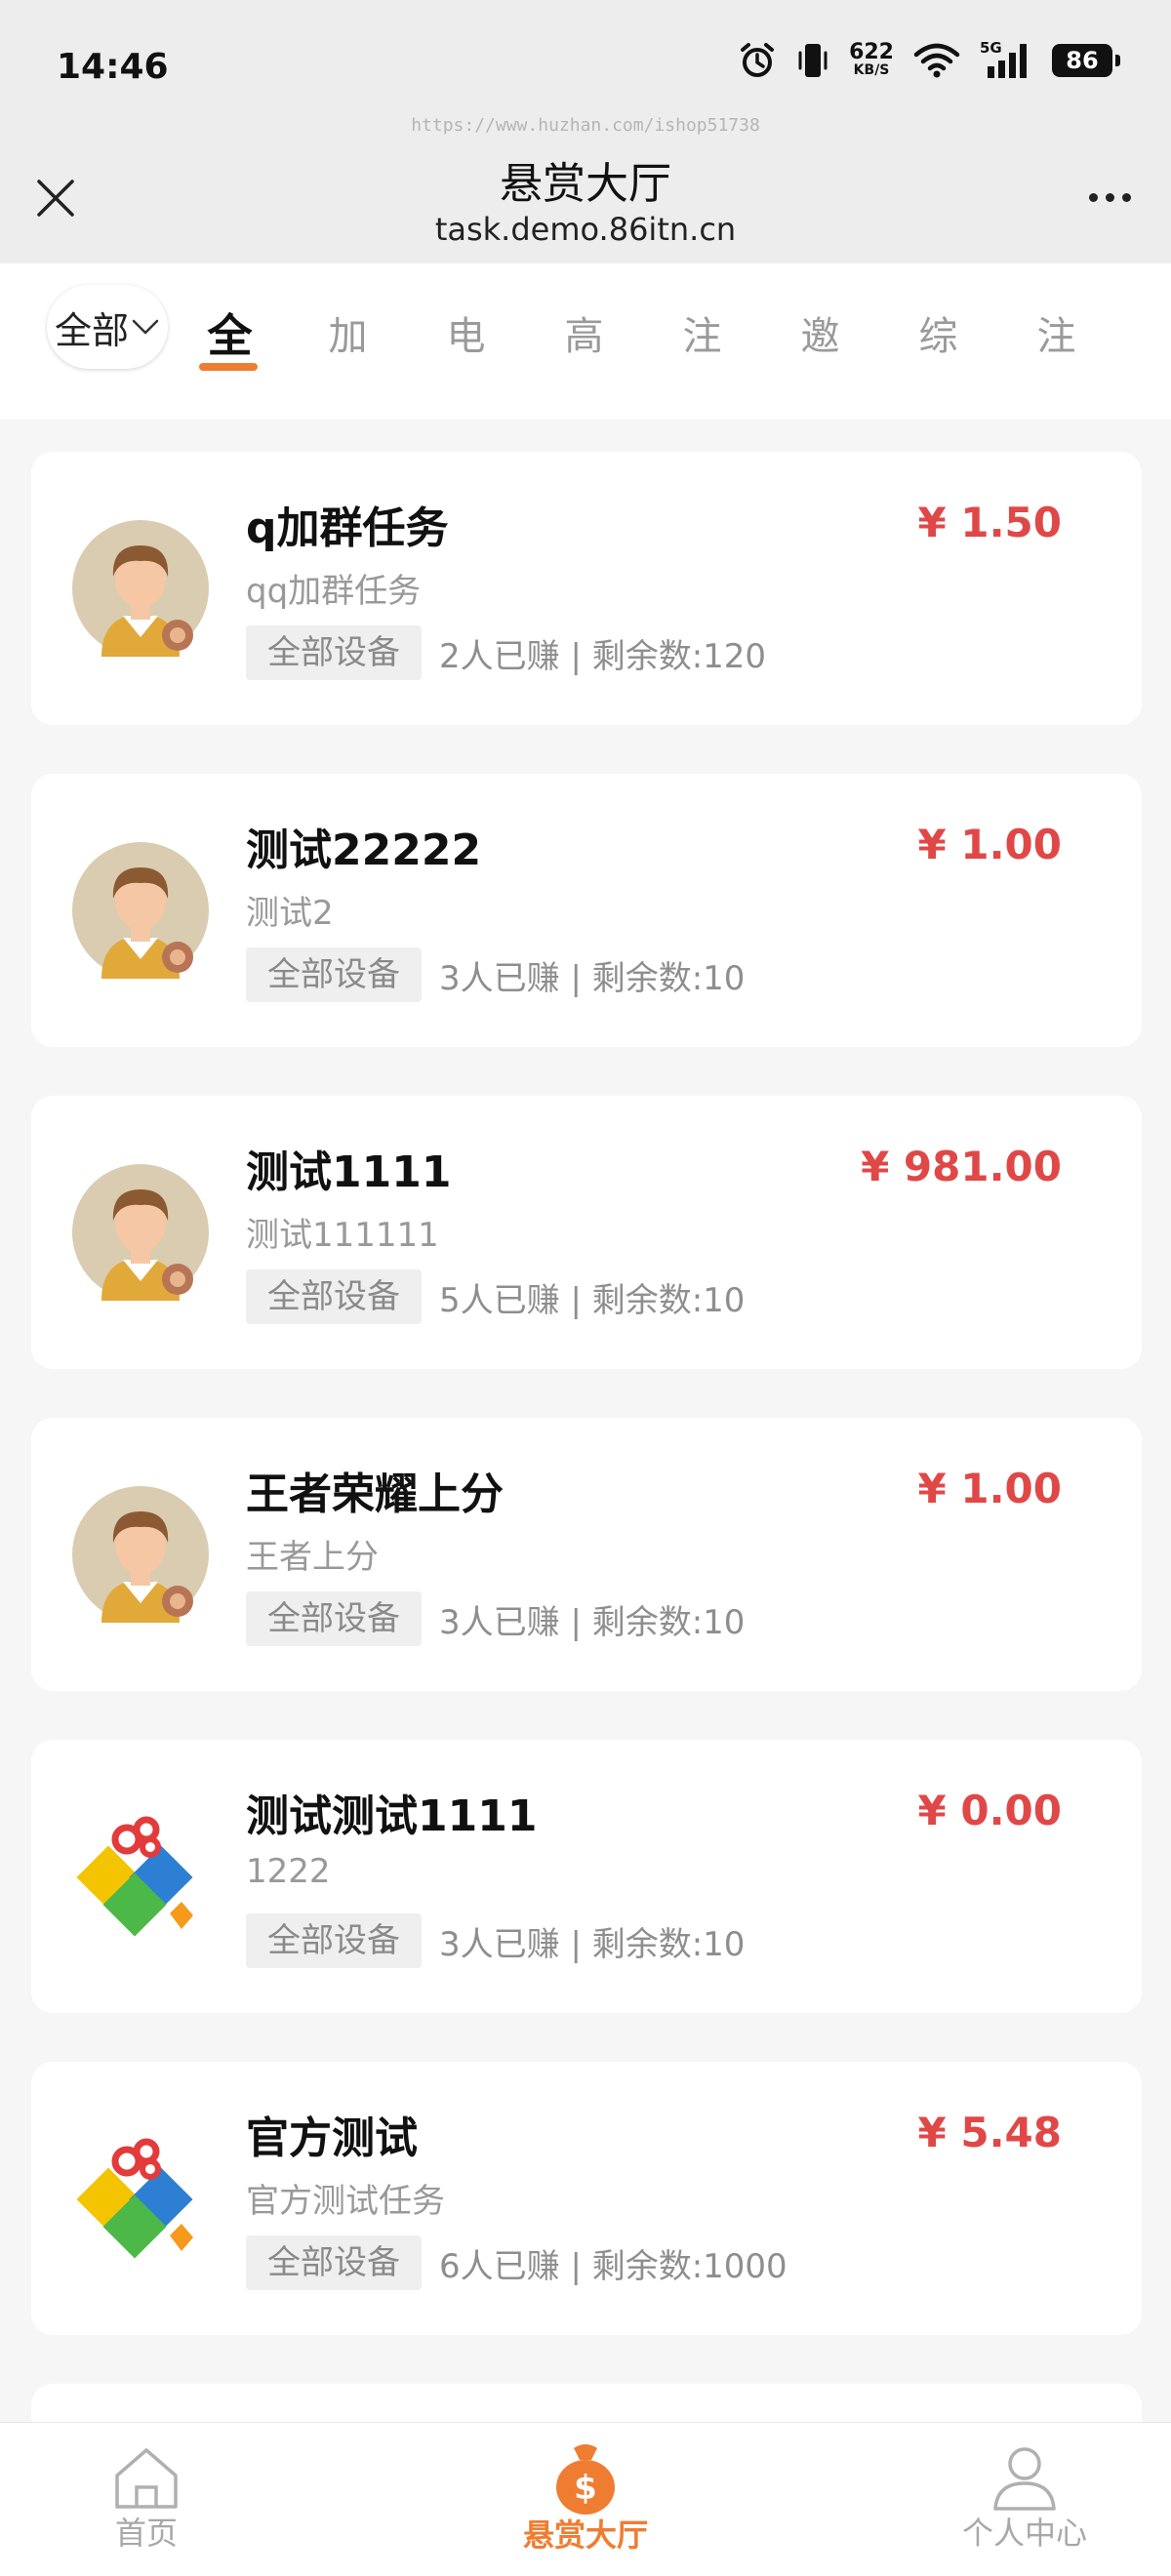  Describe the element at coordinates (936, 60) in the screenshot. I see `wifi-icon` at that location.